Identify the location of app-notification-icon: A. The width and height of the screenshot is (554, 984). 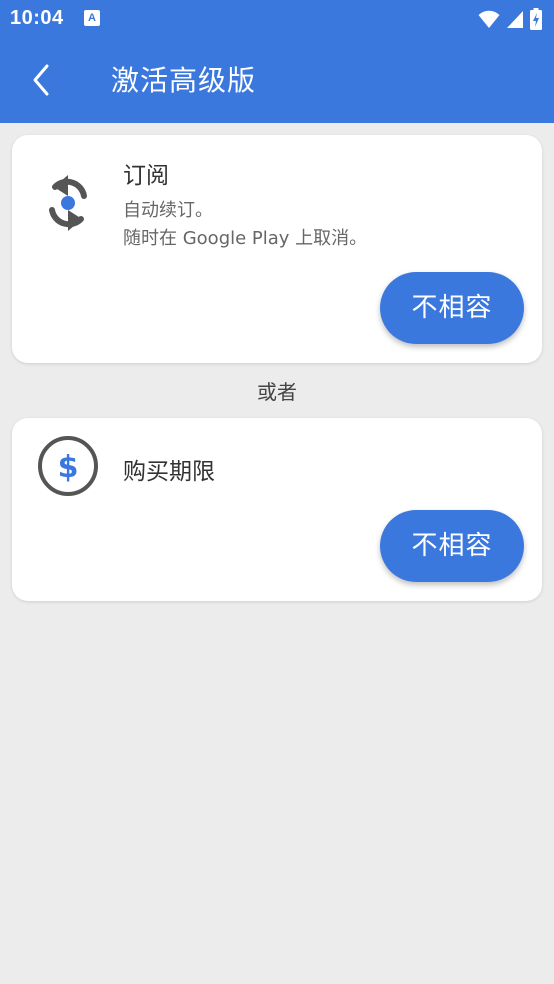
(92, 18).